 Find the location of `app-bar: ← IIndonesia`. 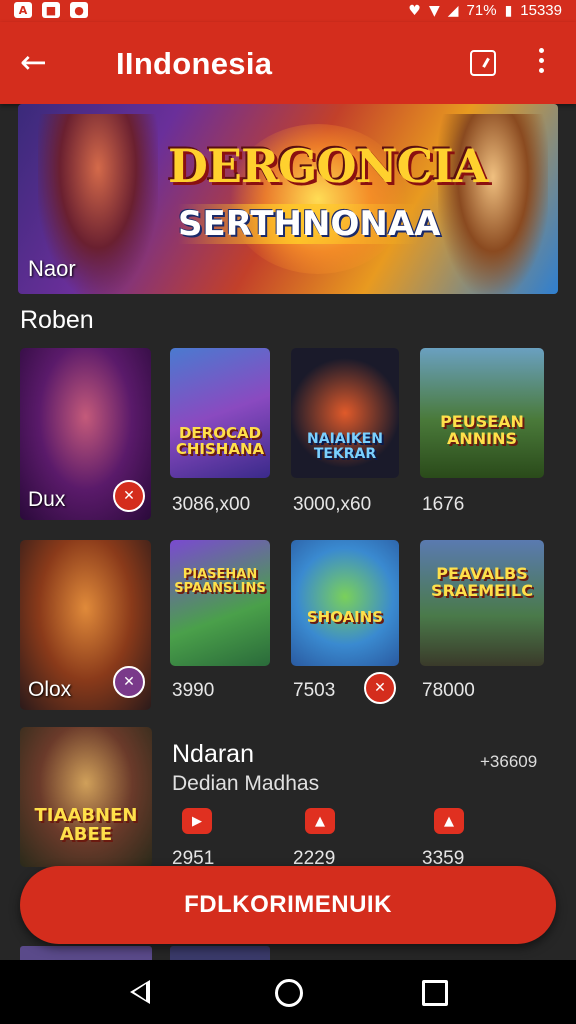

app-bar: ← IIndonesia is located at coordinates (288, 63).